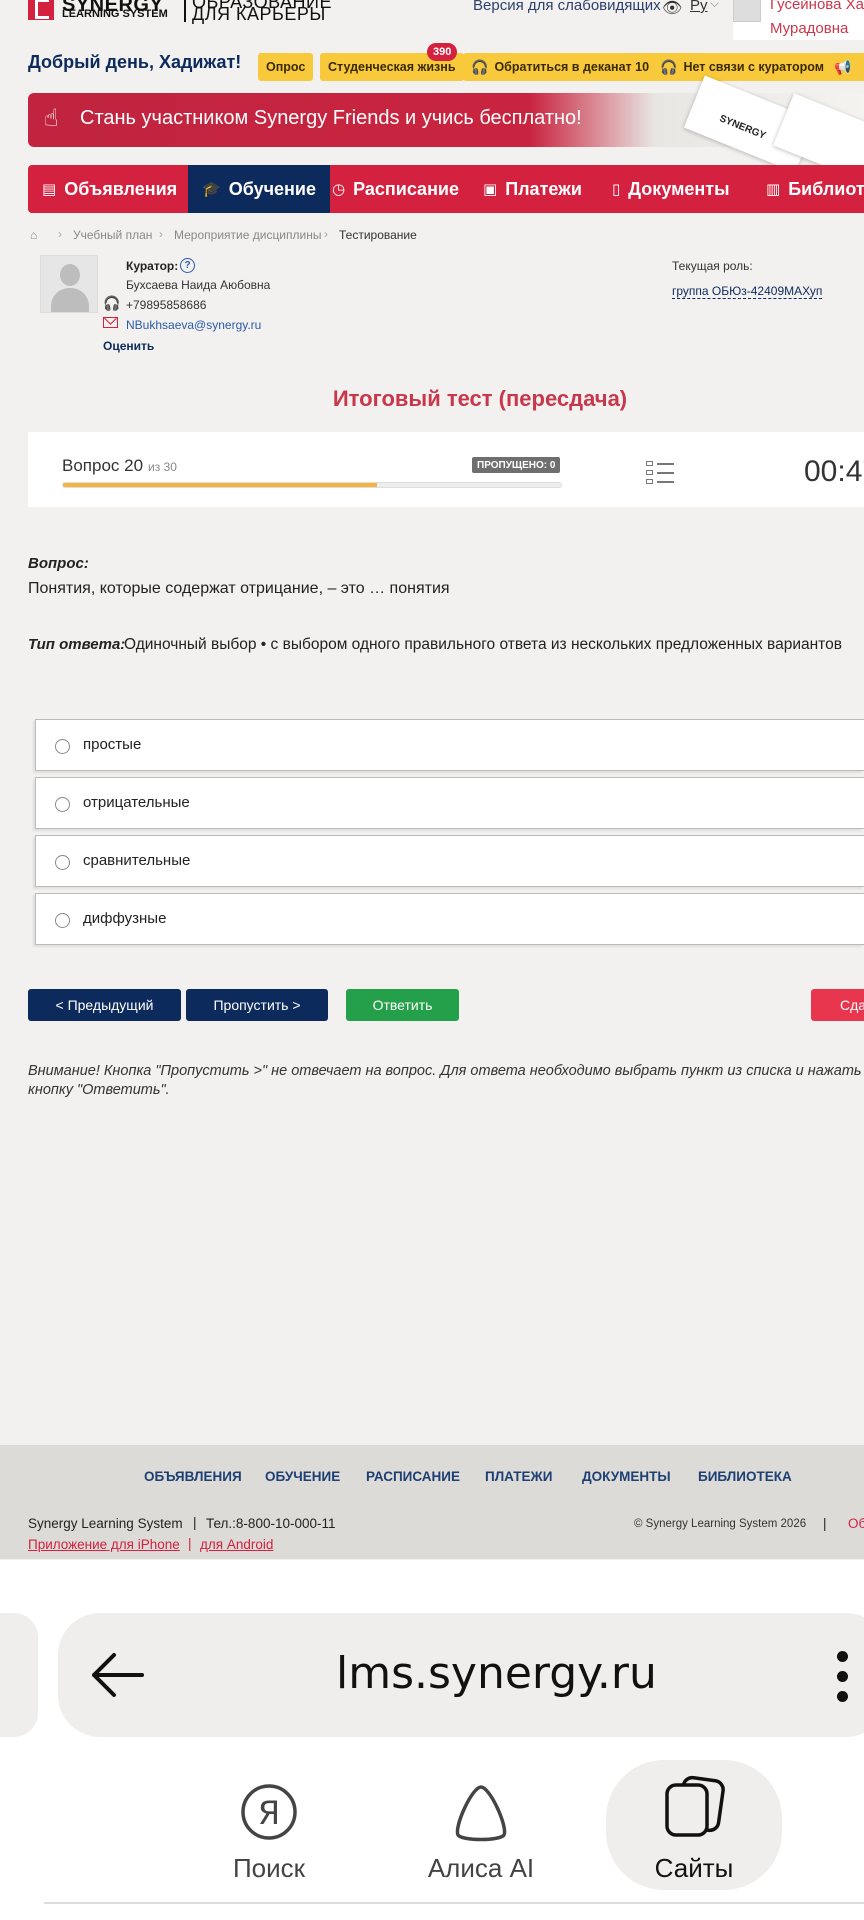  I want to click on previous-button: < Предыдущий, so click(104, 1005).